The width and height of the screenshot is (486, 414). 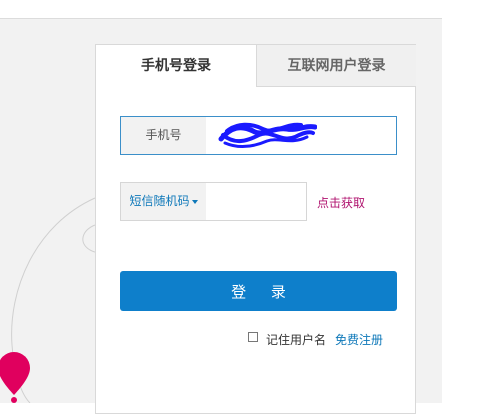 What do you see at coordinates (194, 201) in the screenshot?
I see `caret-down-icon` at bounding box center [194, 201].